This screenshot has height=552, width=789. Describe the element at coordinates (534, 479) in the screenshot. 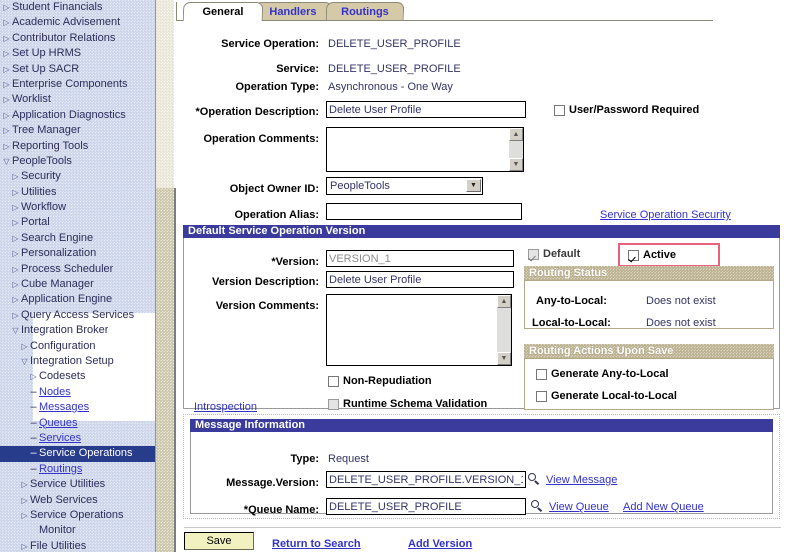

I see `message-version-lookup-icon` at that location.